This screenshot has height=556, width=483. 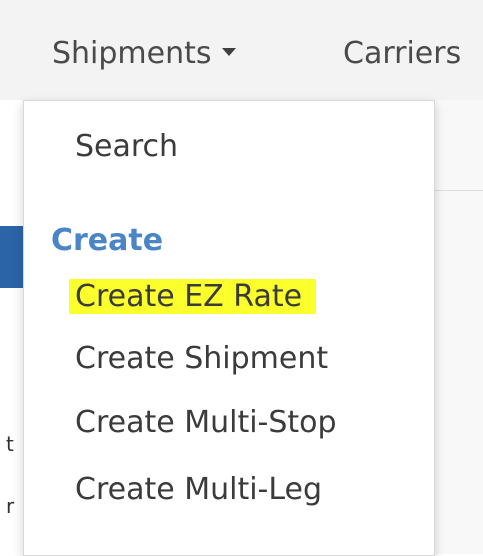 I want to click on menu-item-create-ez-rate: Create EZ Rate, so click(x=193, y=297).